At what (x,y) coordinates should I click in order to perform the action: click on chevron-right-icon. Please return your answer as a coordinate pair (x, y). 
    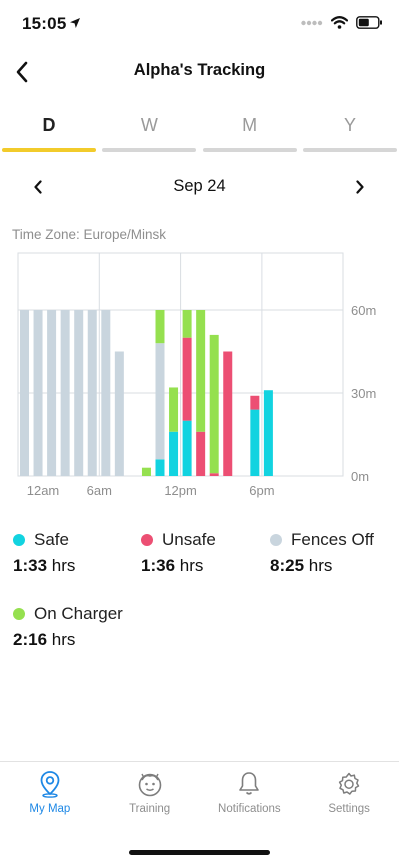
    Looking at the image, I should click on (360, 187).